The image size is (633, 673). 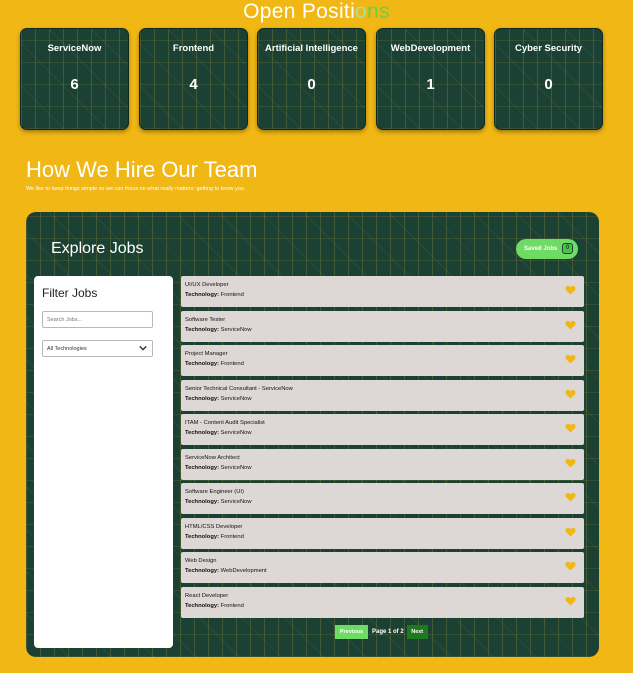 What do you see at coordinates (311, 48) in the screenshot?
I see `stat-label: Artificial Intelligence` at bounding box center [311, 48].